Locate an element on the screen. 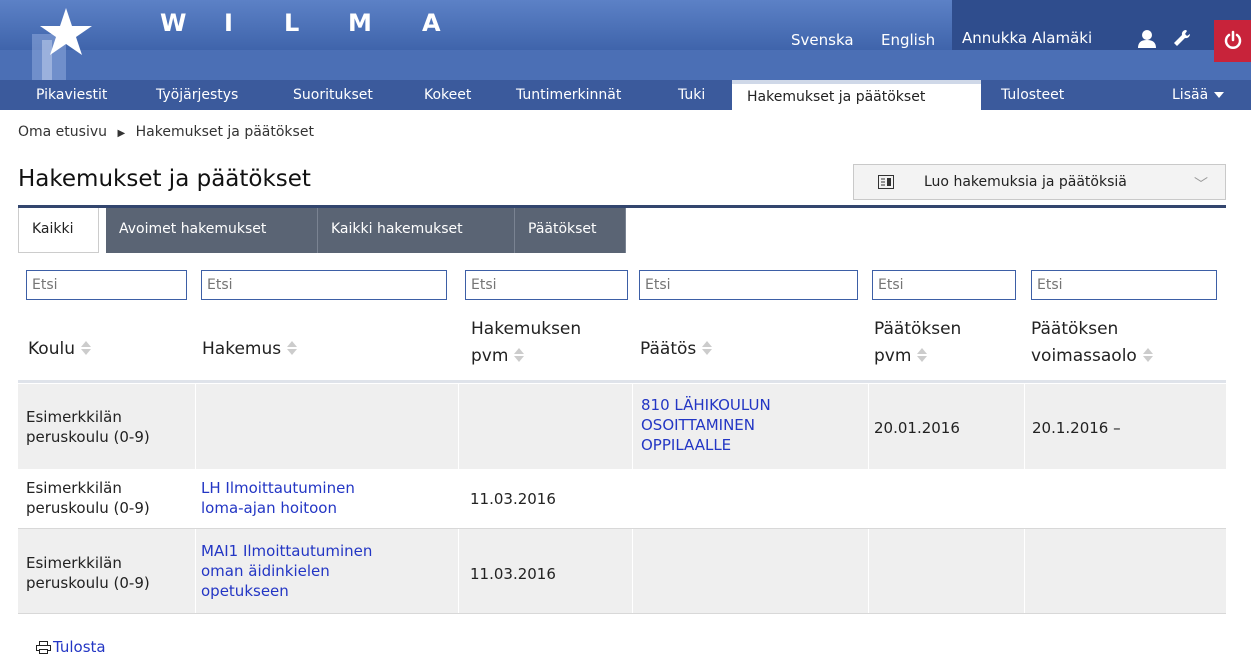  breadcrumb: Oma etusivu ▶ Hakemukset ja päätökset is located at coordinates (166, 132).